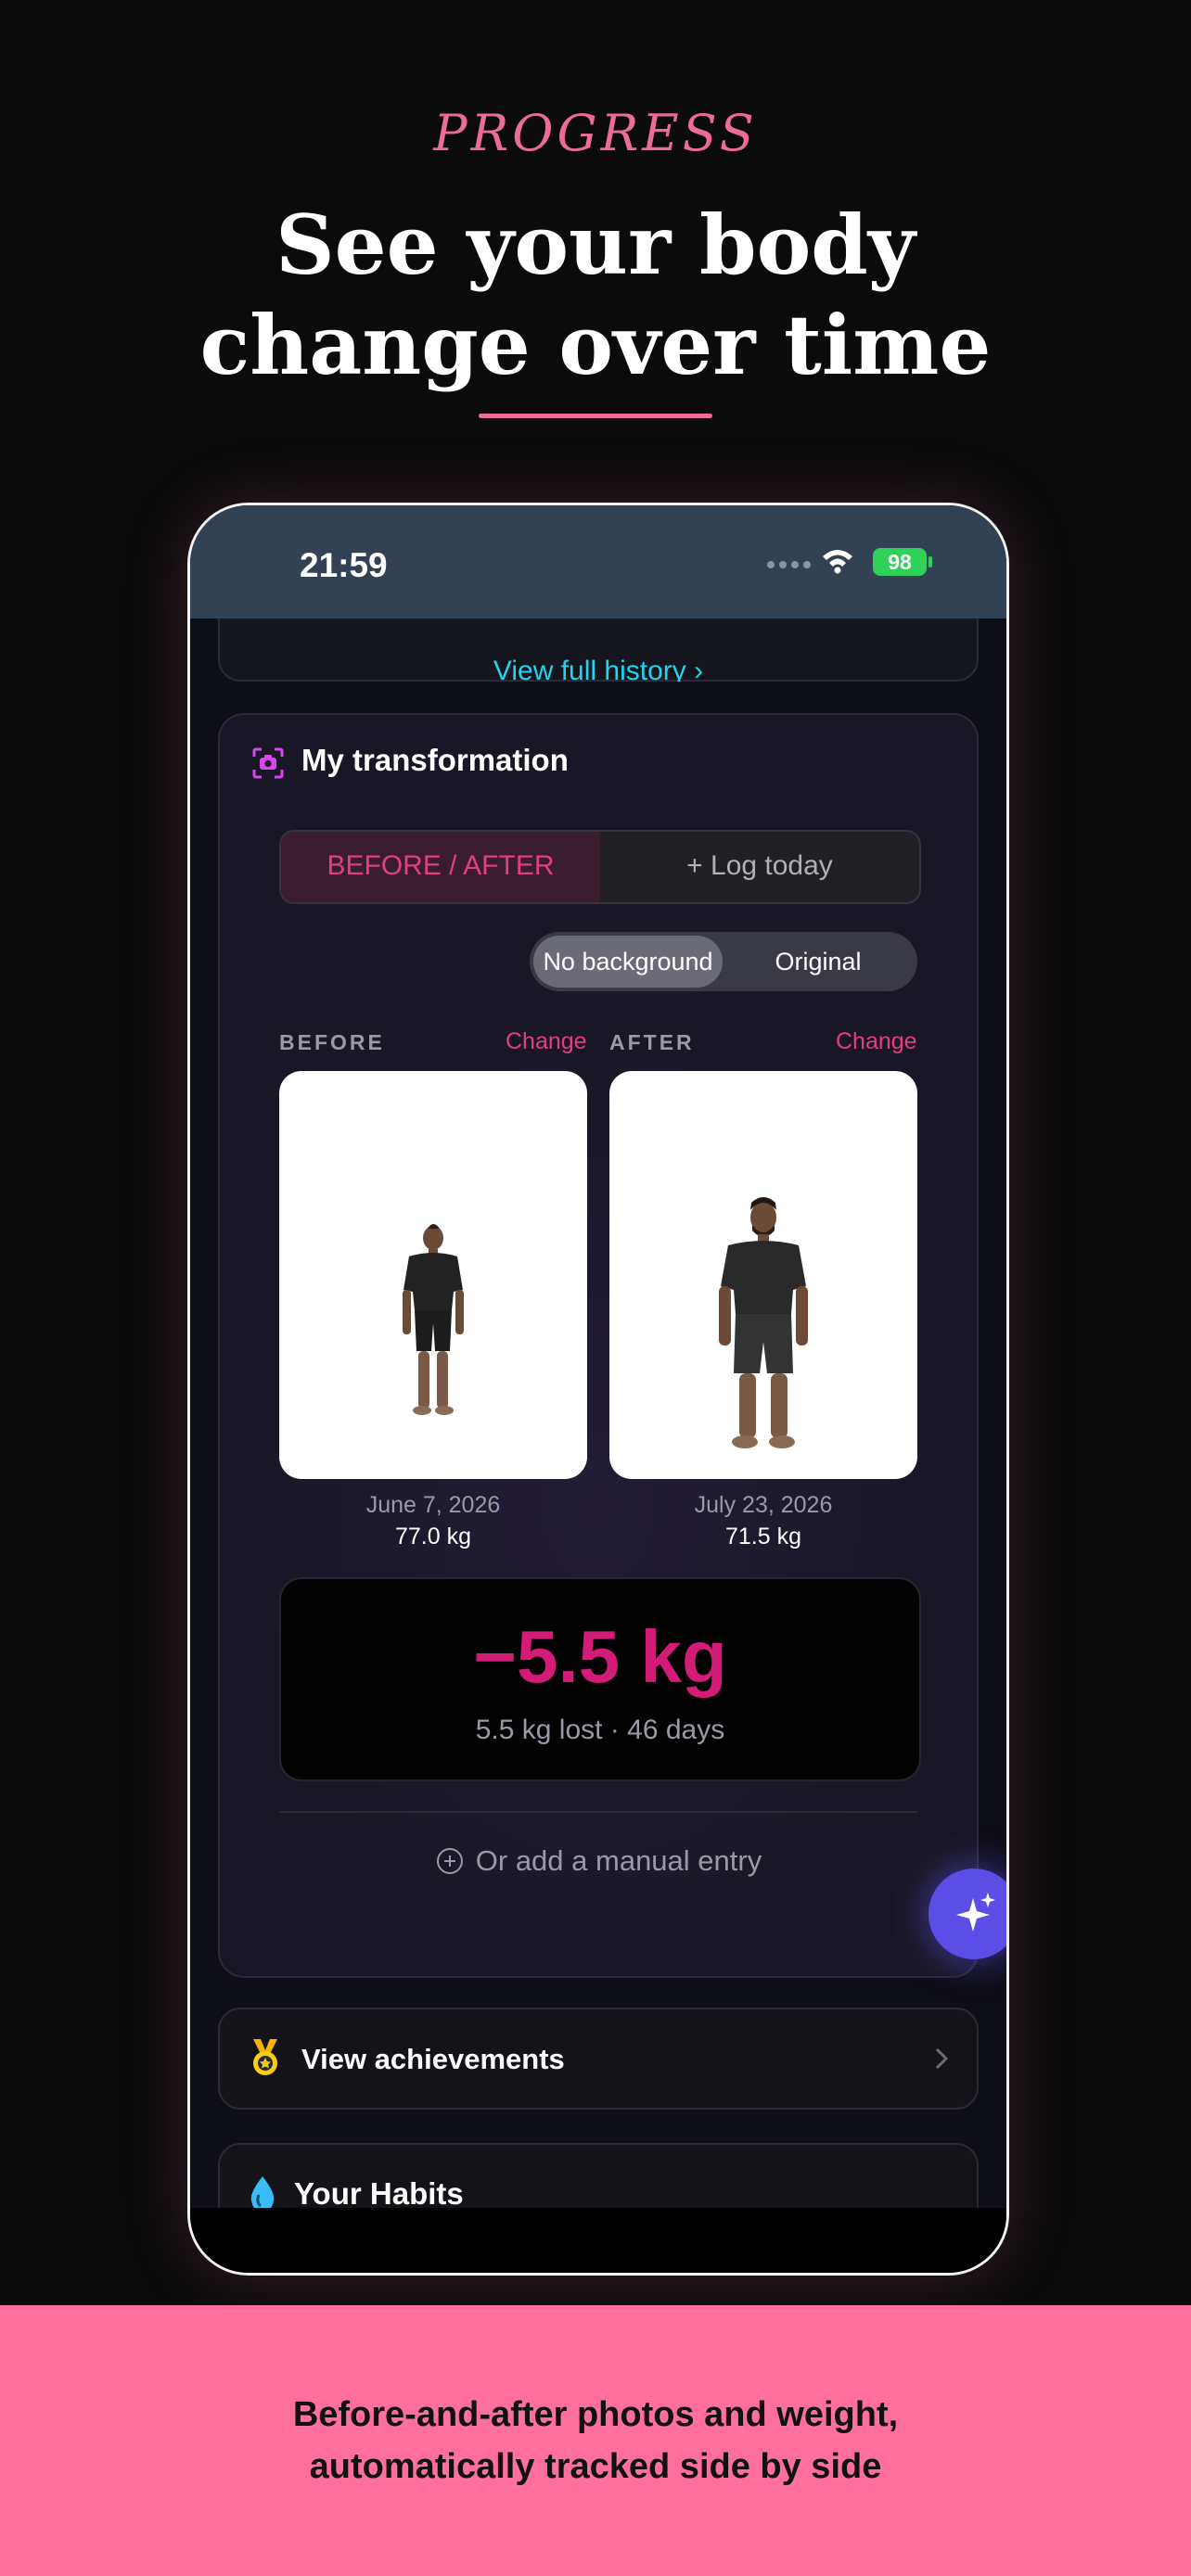  I want to click on after-label: AFTER, so click(652, 1042).